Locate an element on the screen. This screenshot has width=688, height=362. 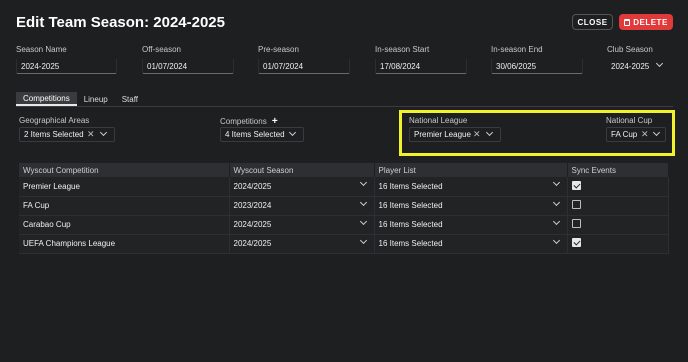
tab-competitions: Competitions is located at coordinates (46, 99).